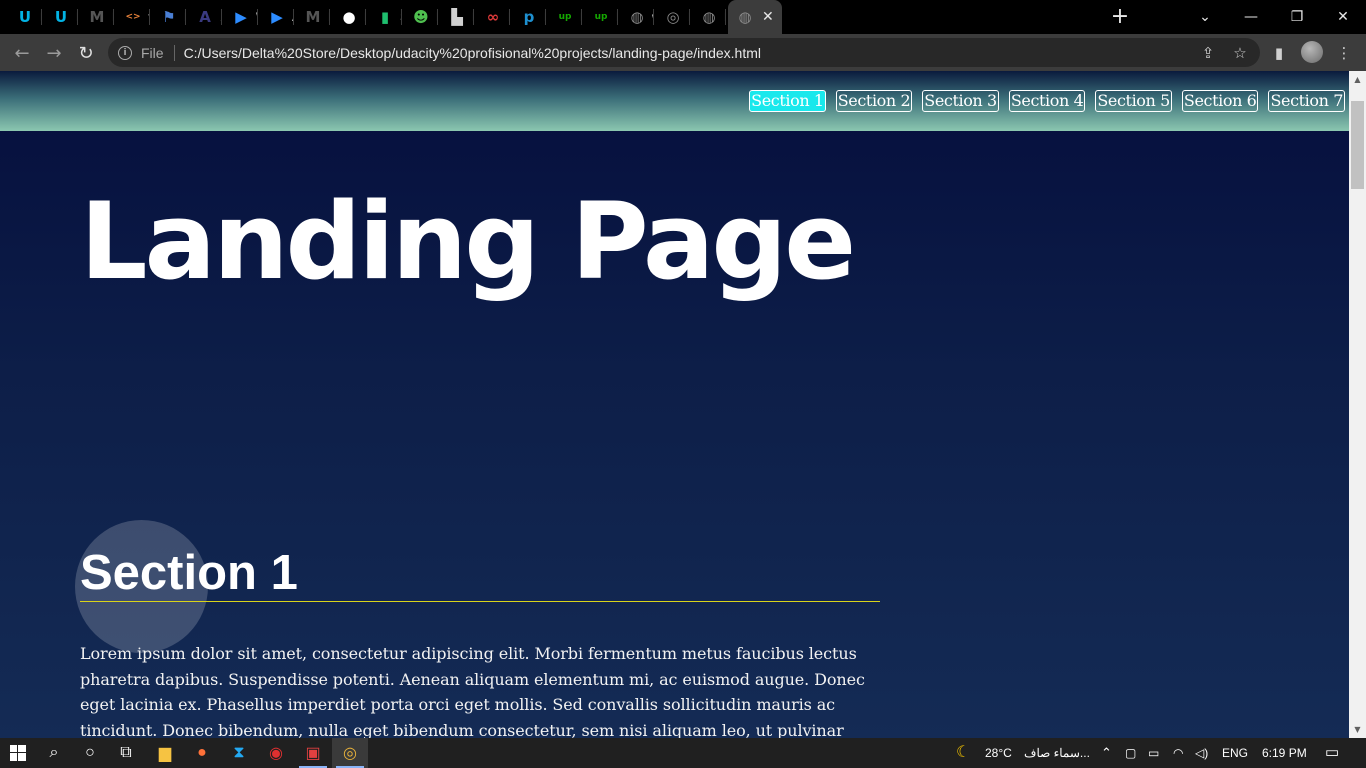  I want to click on browser-tab: ●Me, so click(349, 17).